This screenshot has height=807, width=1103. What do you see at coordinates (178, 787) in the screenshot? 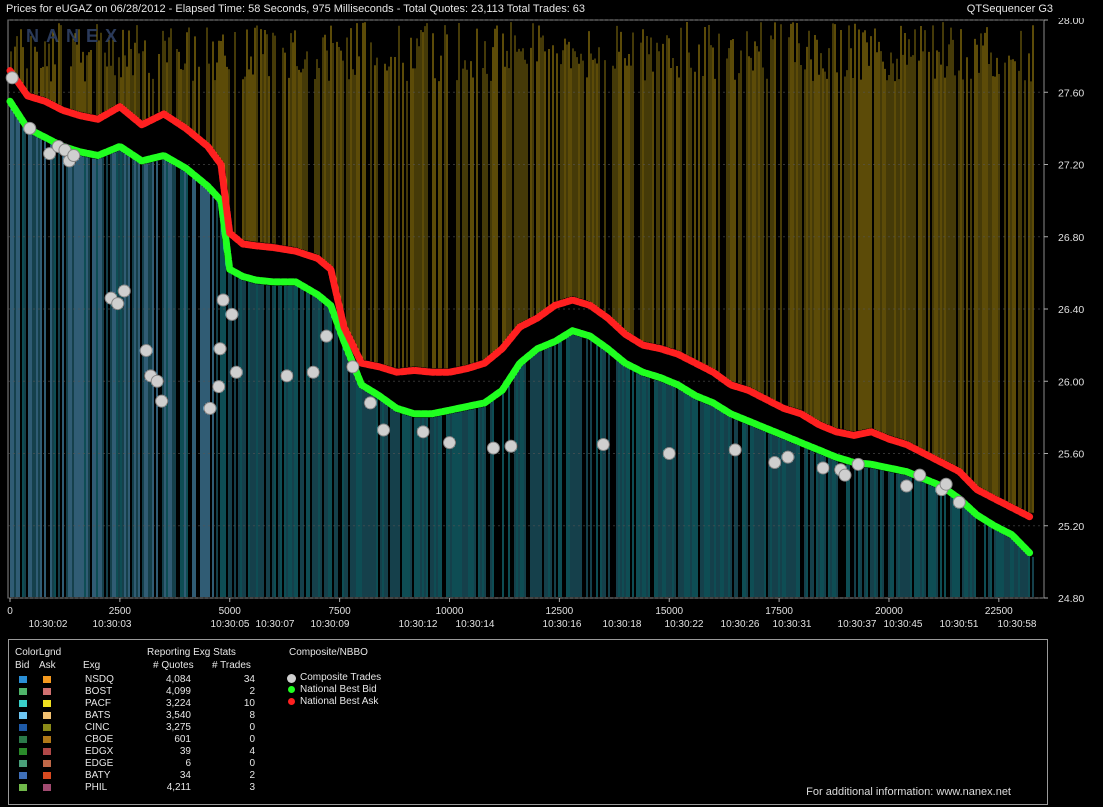
I see `legend-quotes: 4,211` at bounding box center [178, 787].